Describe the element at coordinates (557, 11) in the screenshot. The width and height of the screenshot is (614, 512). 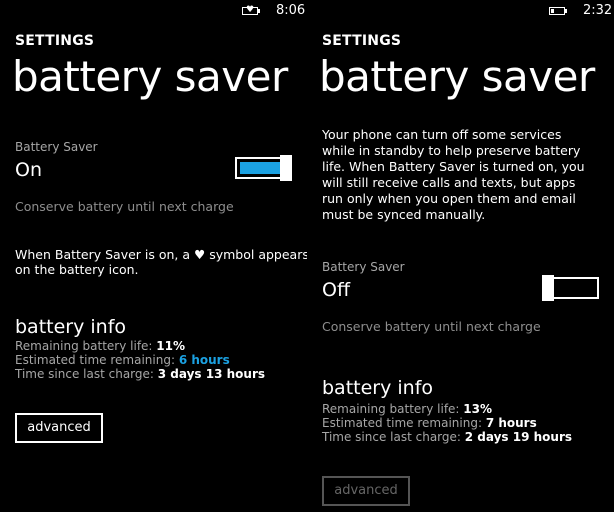
I see `battery-icon` at that location.